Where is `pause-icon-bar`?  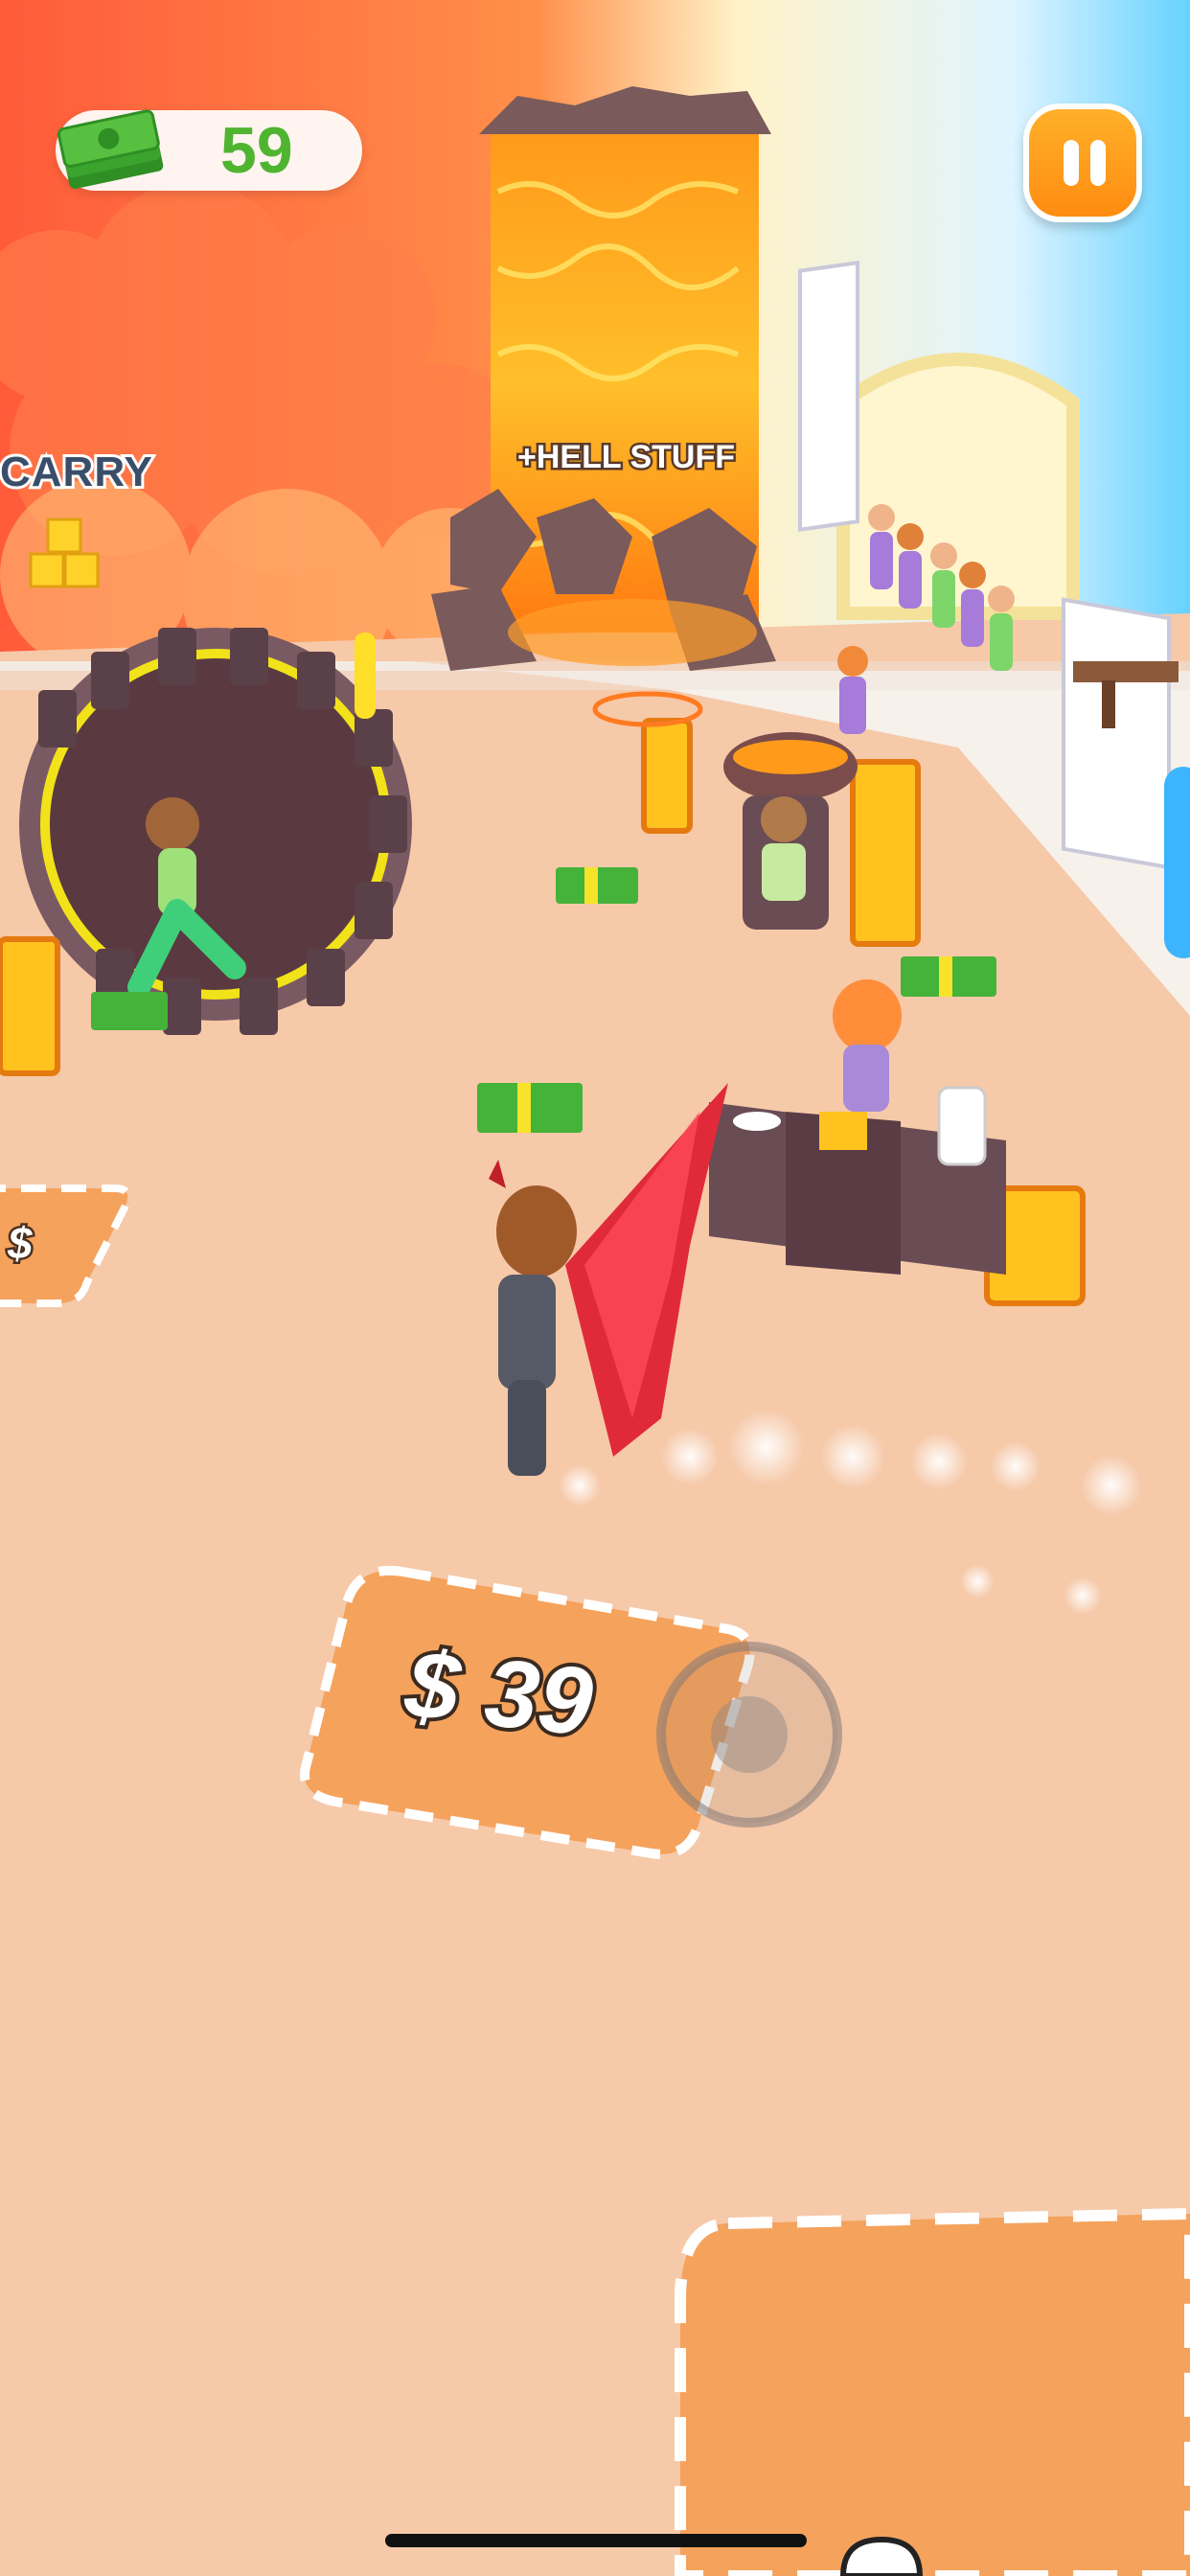
pause-icon-bar is located at coordinates (1098, 163).